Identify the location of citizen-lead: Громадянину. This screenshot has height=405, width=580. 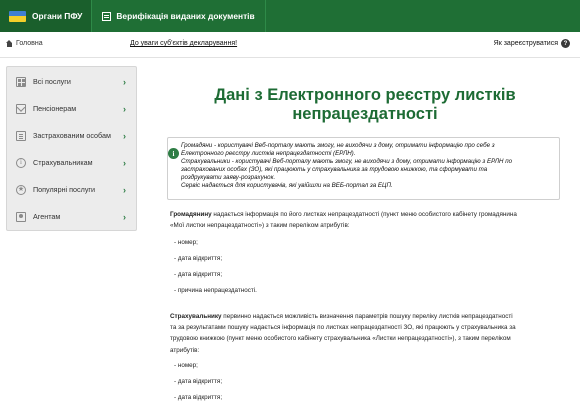
(191, 214).